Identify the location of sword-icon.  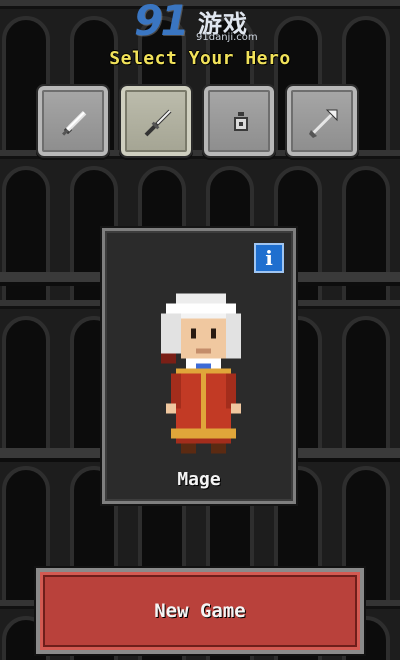
(74, 123).